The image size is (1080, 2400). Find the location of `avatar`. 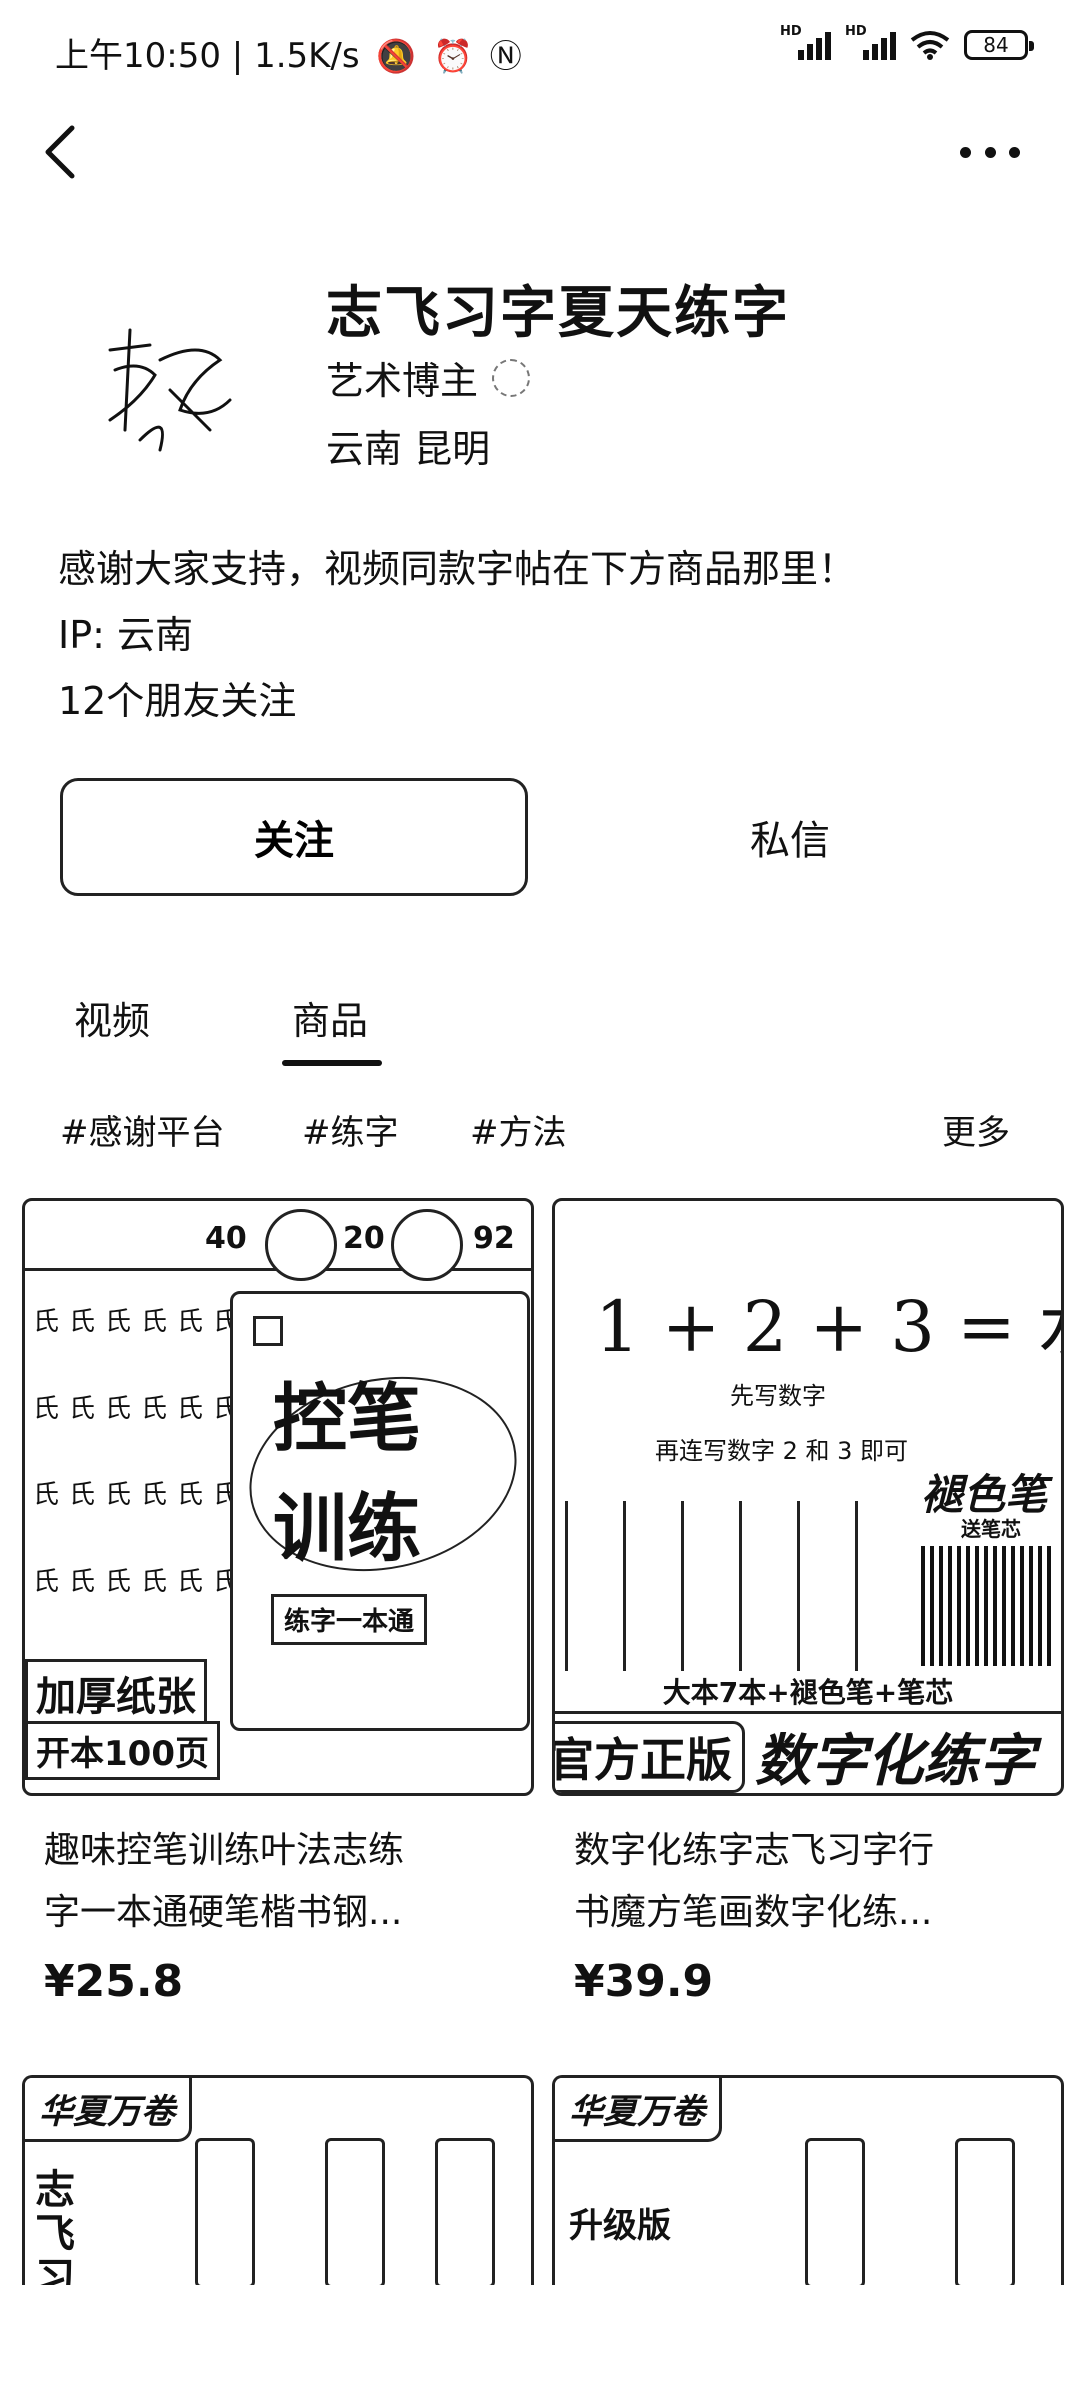

avatar is located at coordinates (165, 375).